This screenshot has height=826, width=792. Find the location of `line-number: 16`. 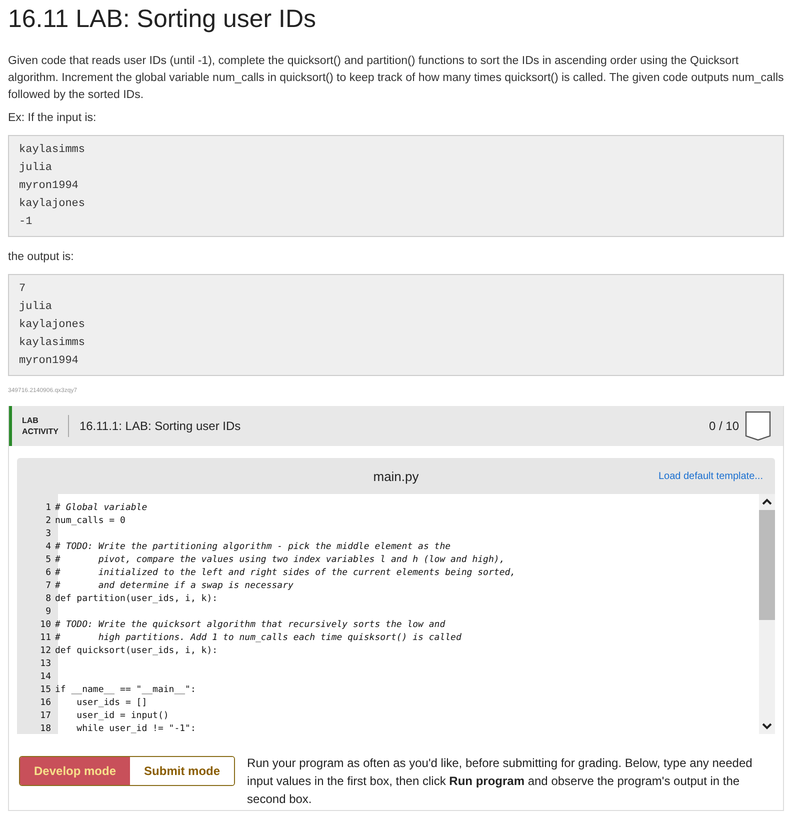

line-number: 16 is located at coordinates (45, 703).